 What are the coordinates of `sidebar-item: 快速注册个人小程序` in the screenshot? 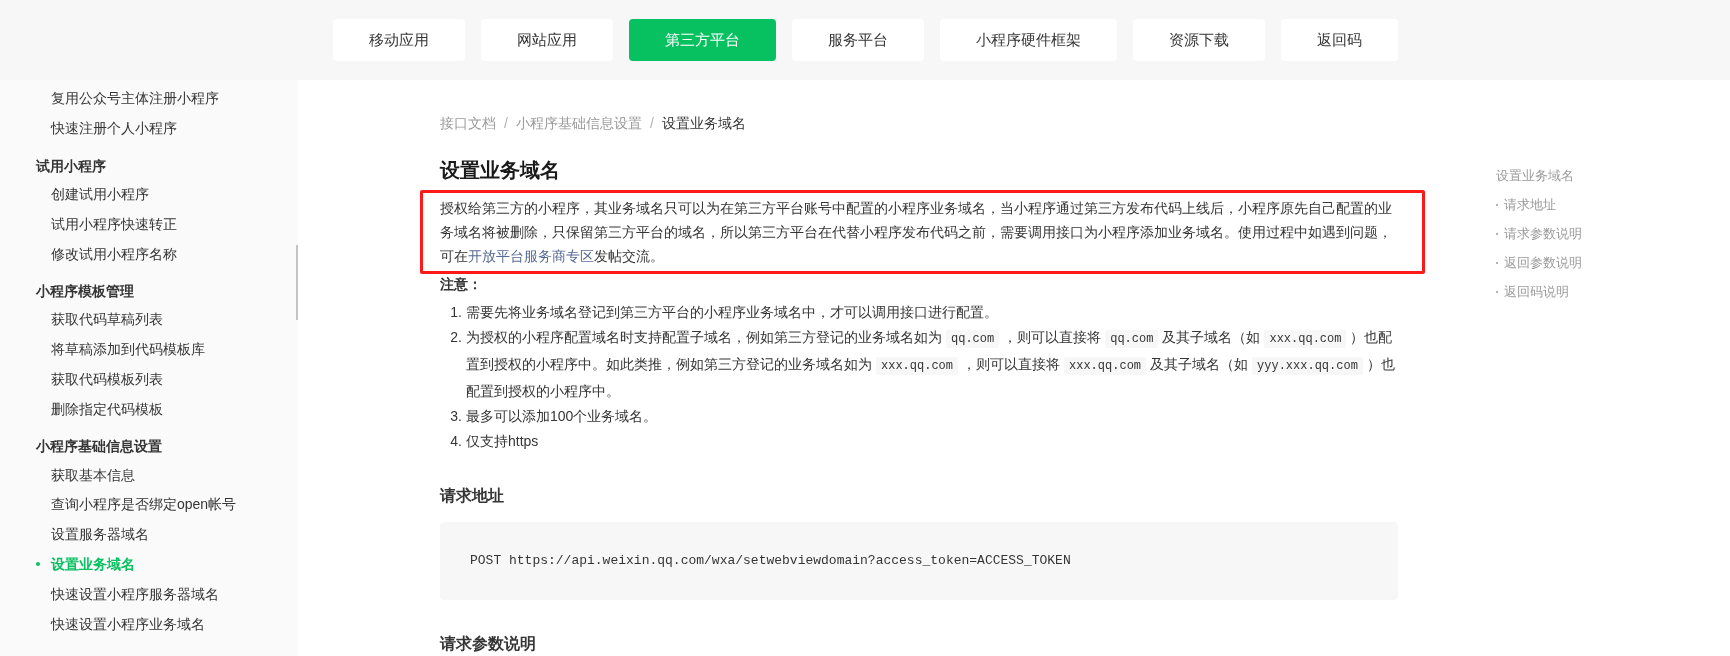 It's located at (106, 128).